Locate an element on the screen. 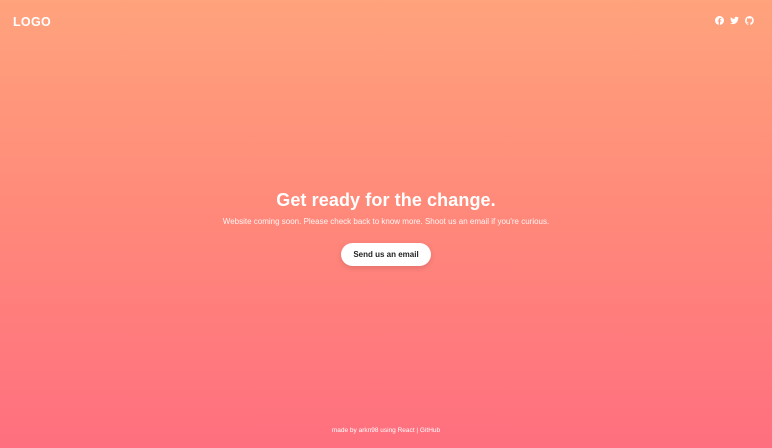 The width and height of the screenshot is (772, 448). github-icon is located at coordinates (749, 20).